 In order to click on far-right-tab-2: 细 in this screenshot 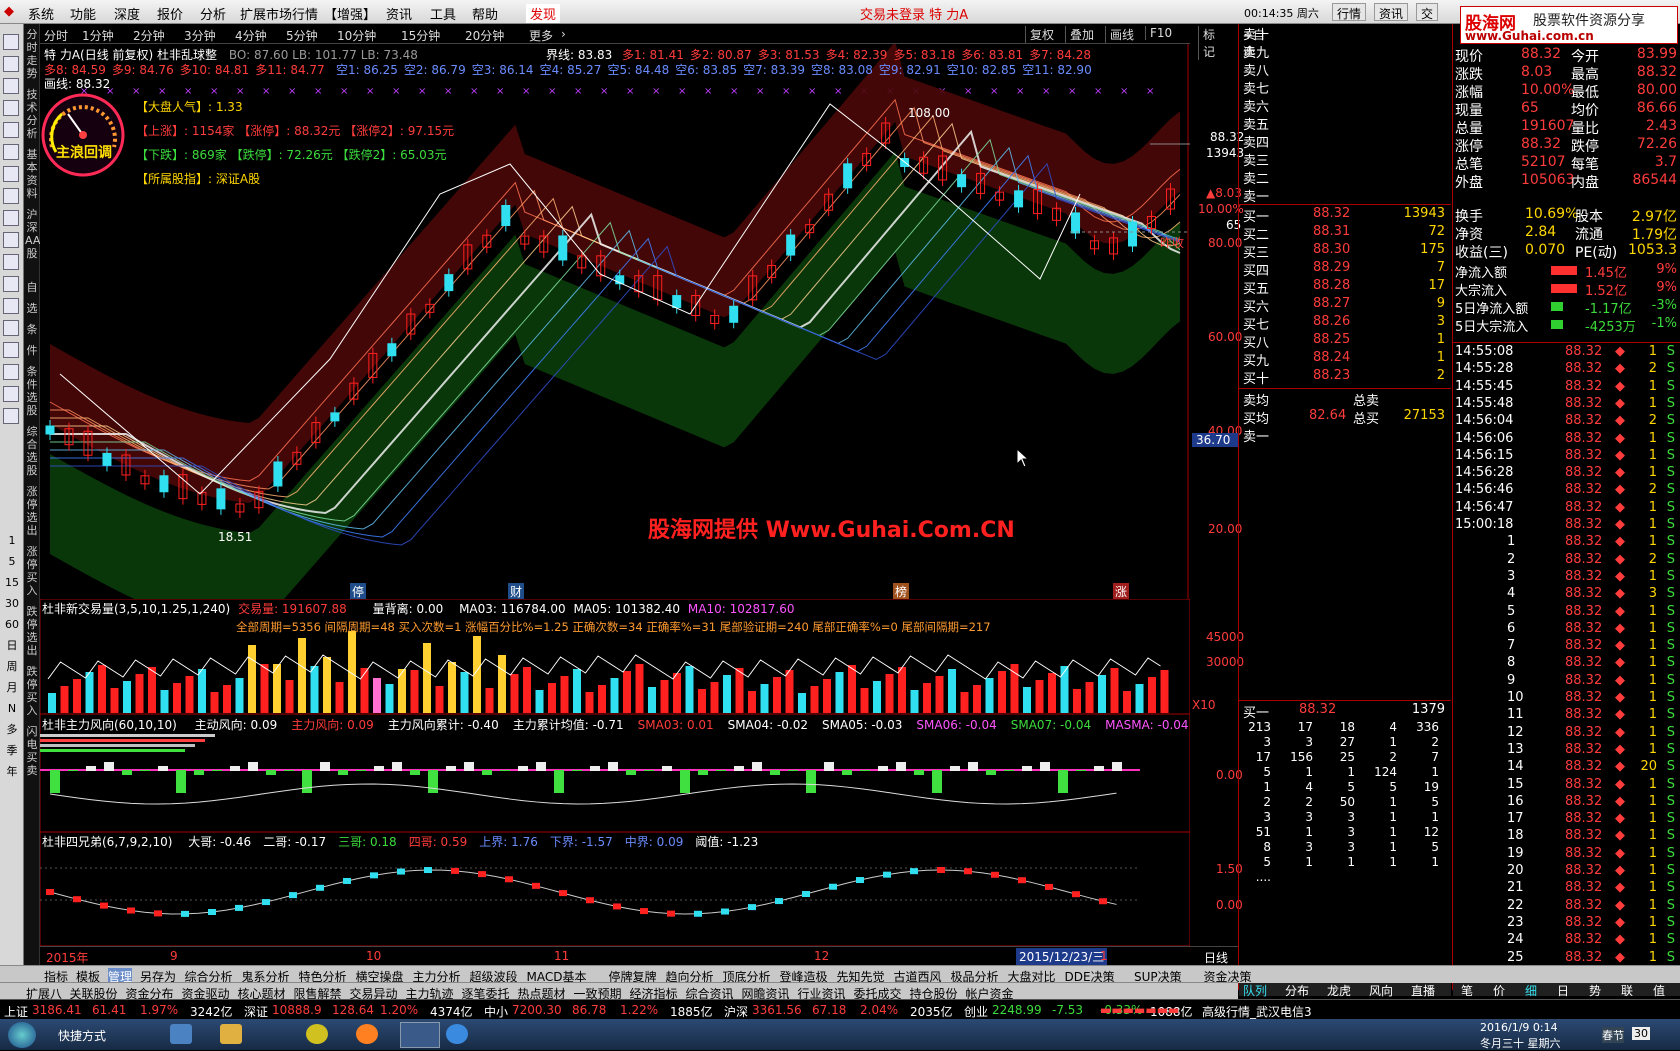, I will do `click(1531, 990)`.